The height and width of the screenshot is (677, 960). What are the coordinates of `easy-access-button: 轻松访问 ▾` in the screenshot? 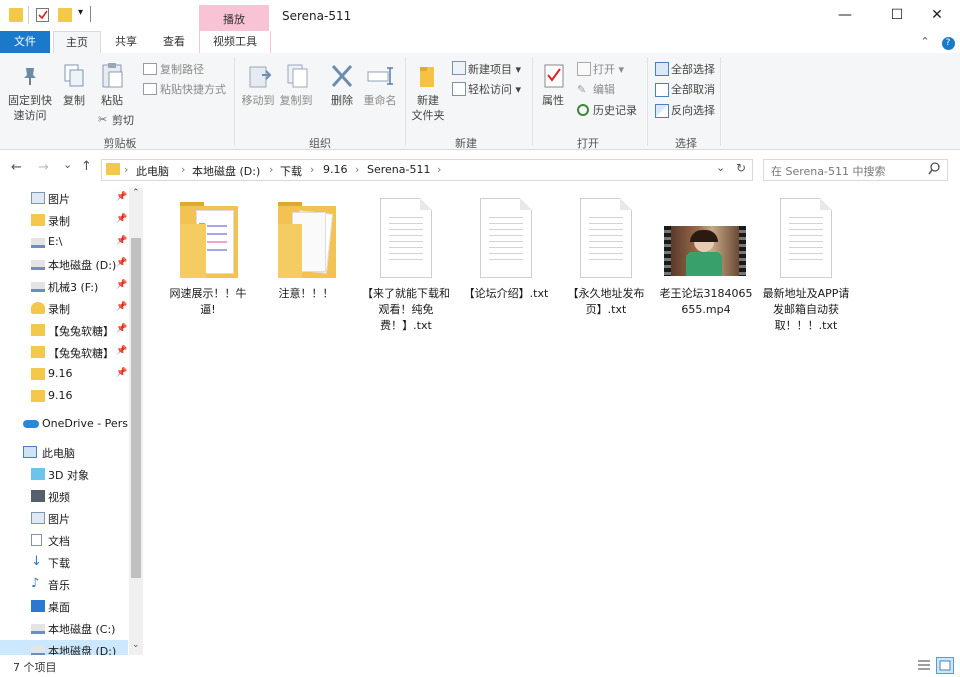 It's located at (494, 89).